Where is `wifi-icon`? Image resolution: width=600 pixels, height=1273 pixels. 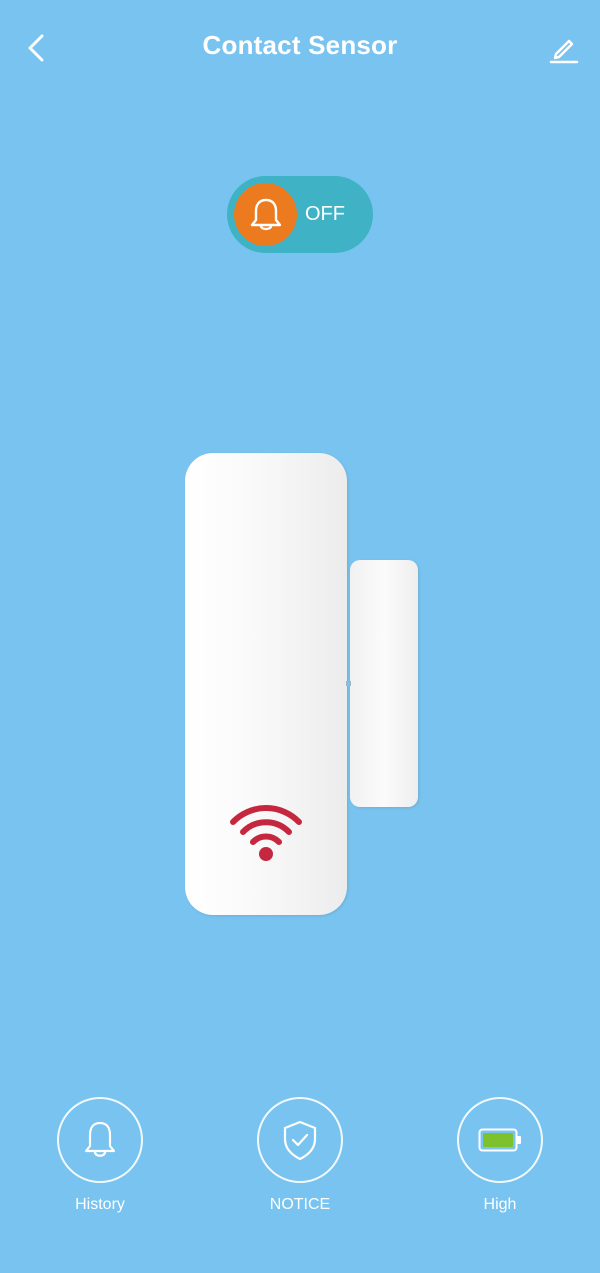 wifi-icon is located at coordinates (266, 833).